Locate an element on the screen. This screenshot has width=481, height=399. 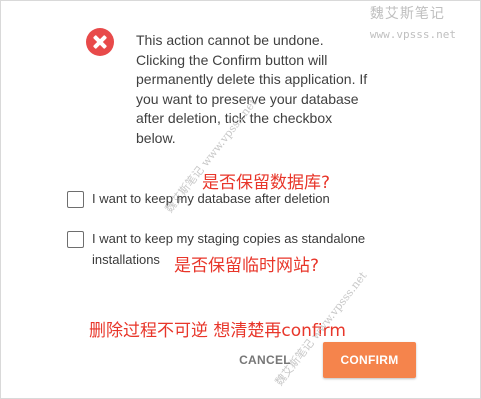
confirm-button: CONFIRM is located at coordinates (369, 360).